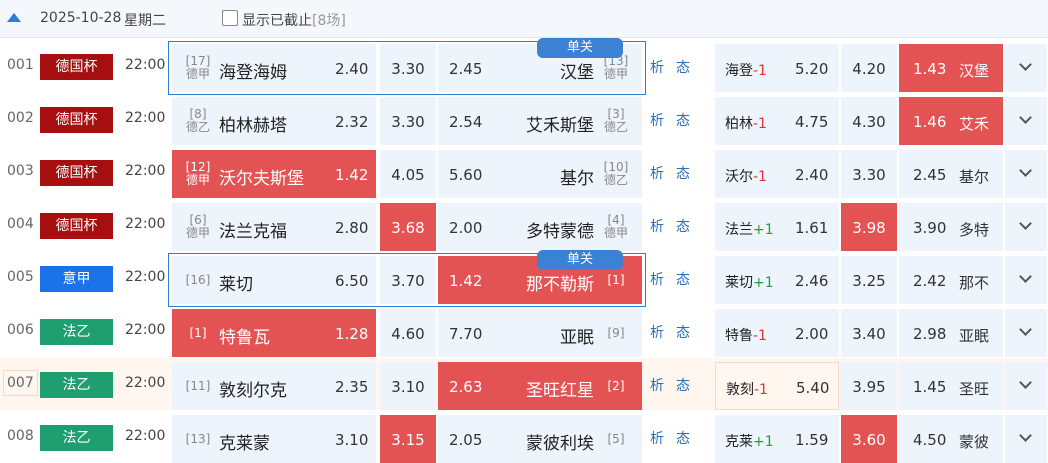  I want to click on home-win-cell: [12] 德甲 沃尔夫斯堡 1.42, so click(274, 174).